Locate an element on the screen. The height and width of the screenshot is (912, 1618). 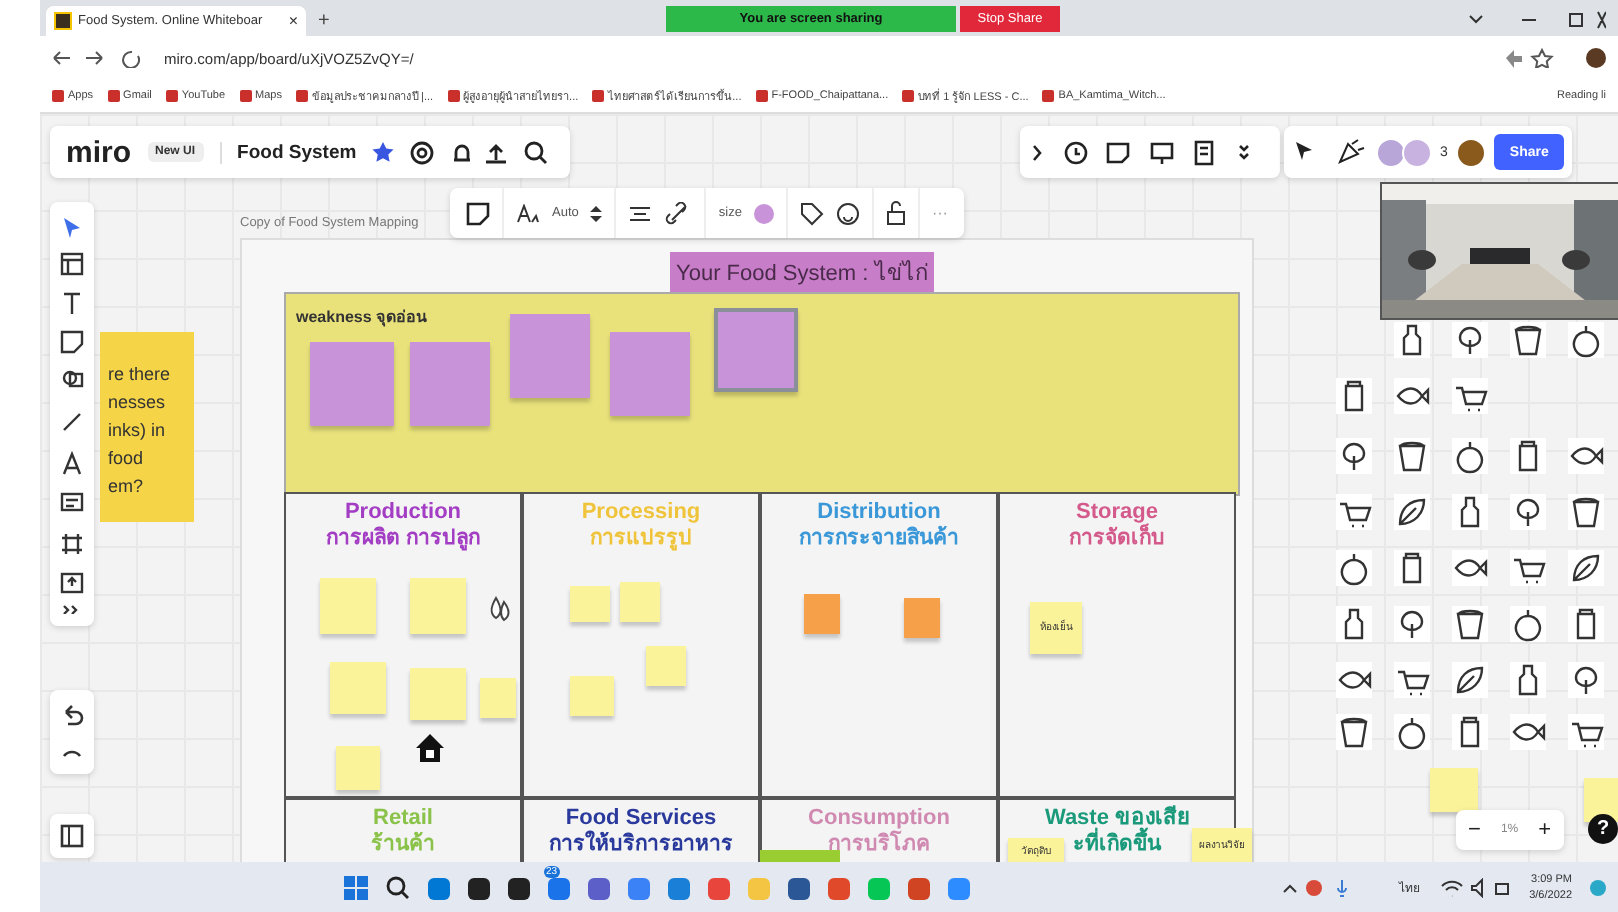
profile-avatar is located at coordinates (1596, 58).